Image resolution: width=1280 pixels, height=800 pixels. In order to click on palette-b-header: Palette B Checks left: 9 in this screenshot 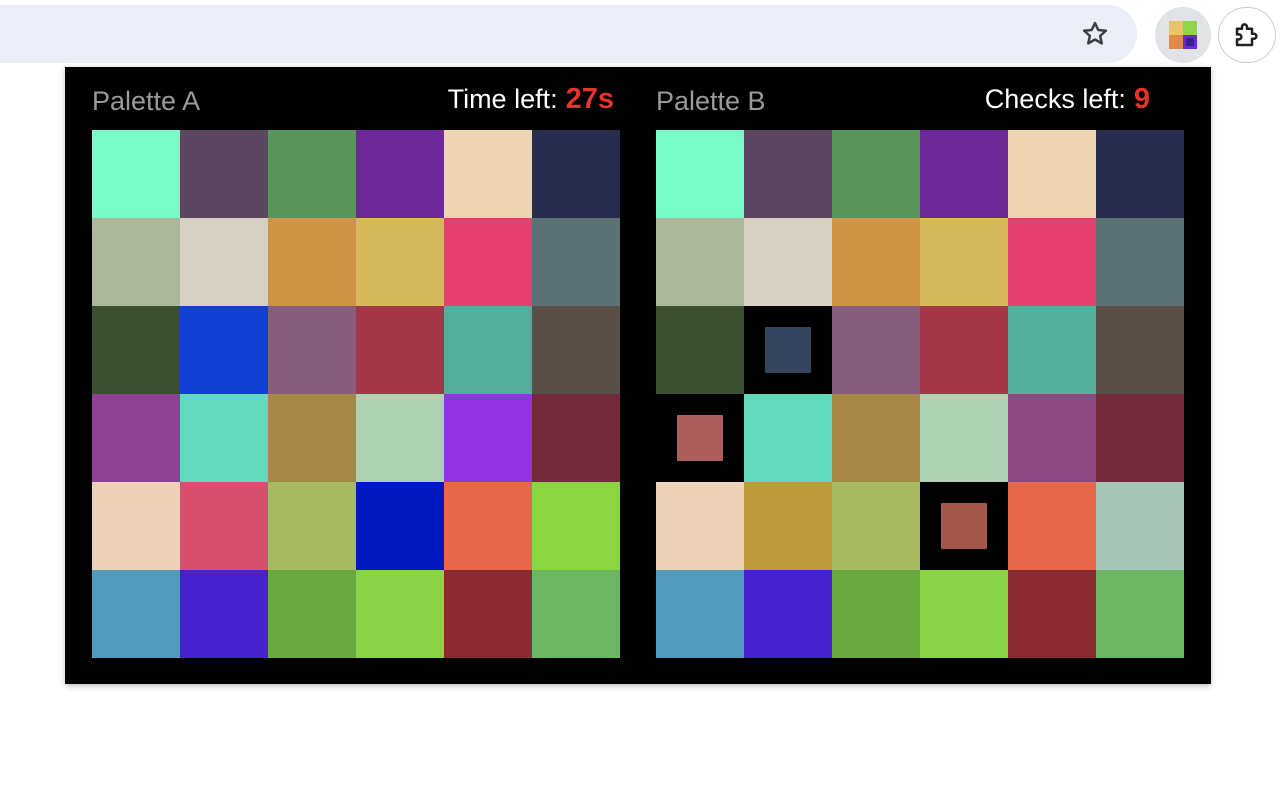, I will do `click(920, 98)`.